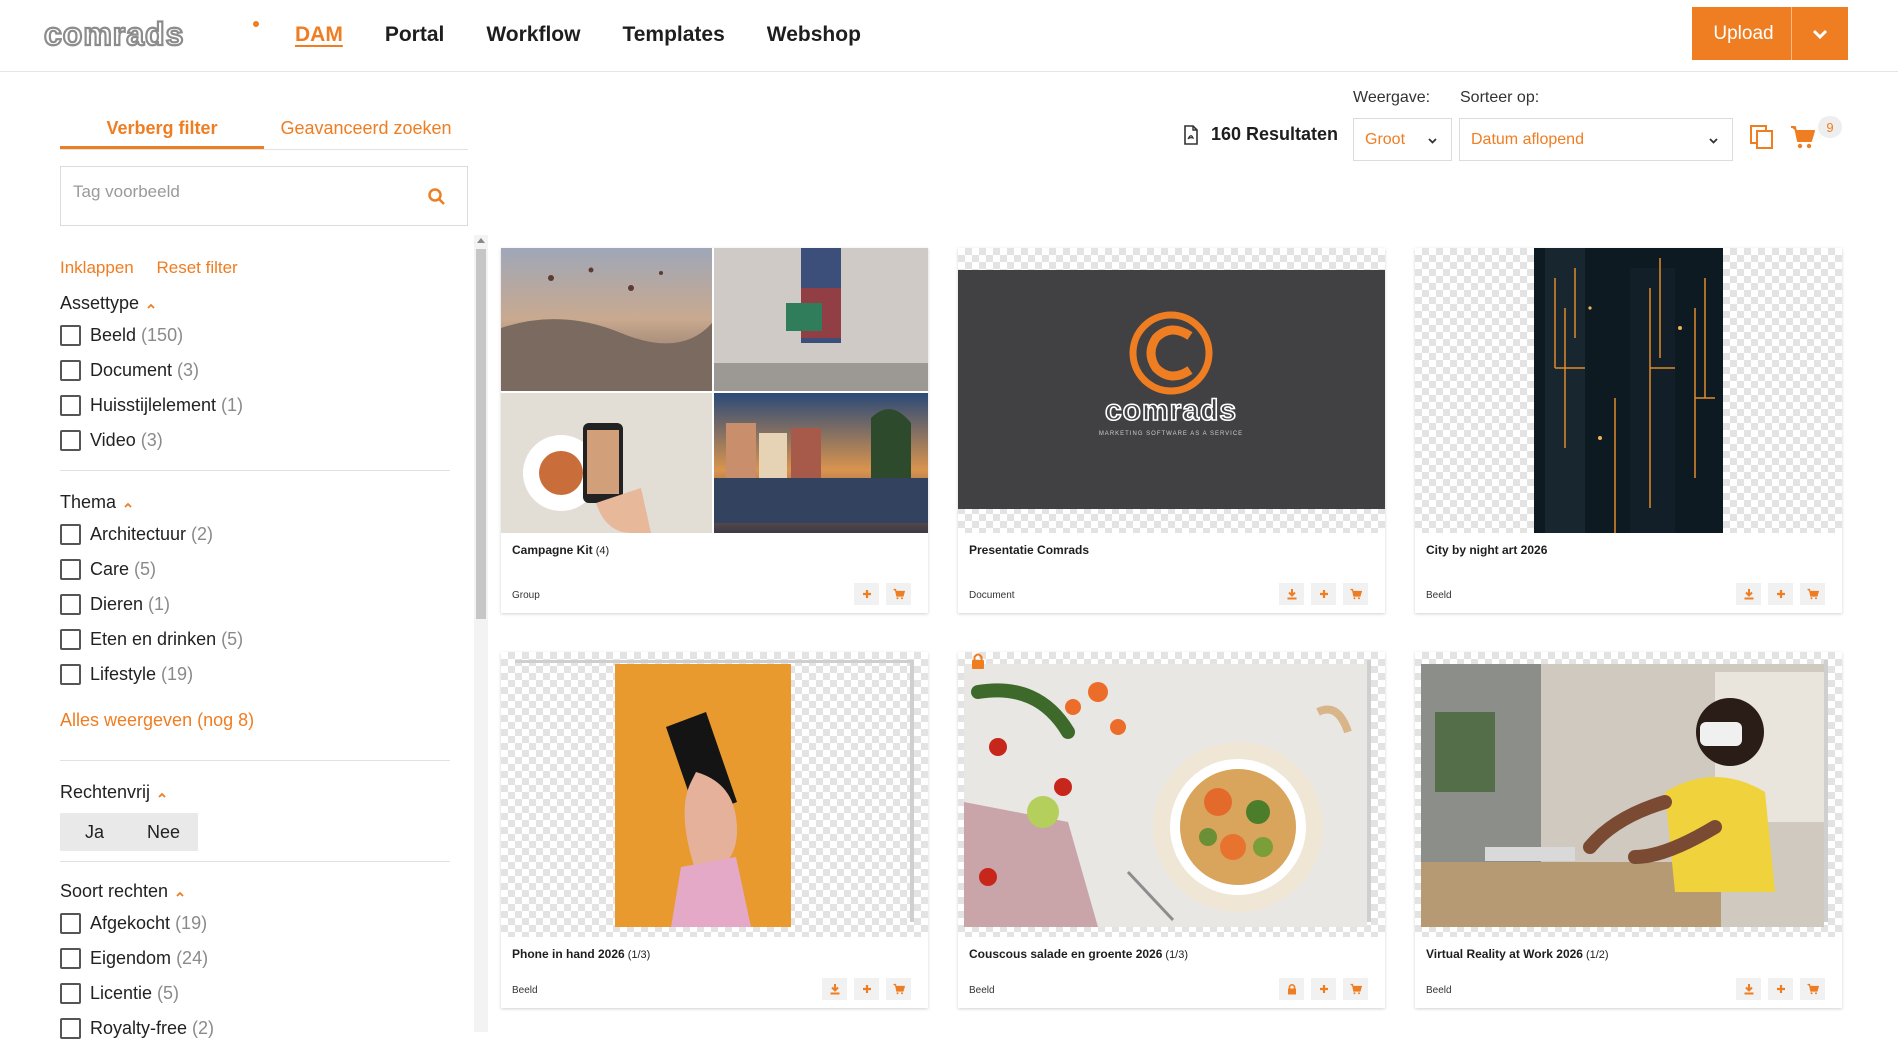  Describe the element at coordinates (260, 604) in the screenshot. I see `filter-option-dieren: Dieren (1)` at that location.